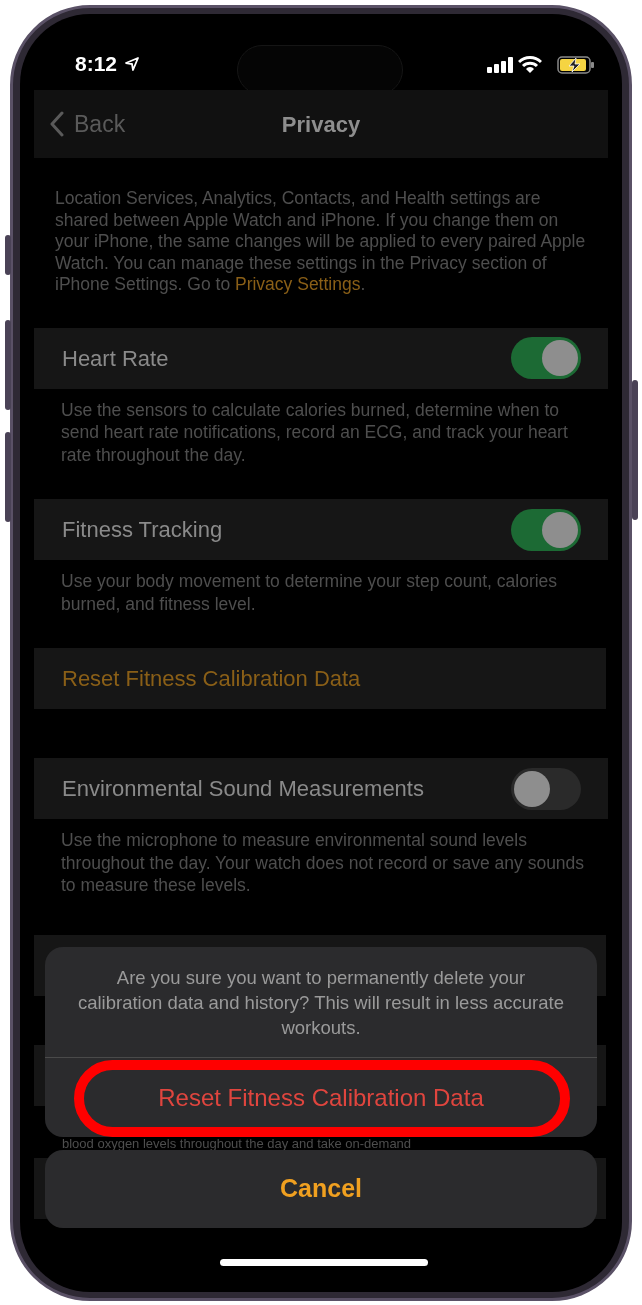 The image size is (642, 1305). Describe the element at coordinates (88, 124) in the screenshot. I see `back-button: Back` at that location.